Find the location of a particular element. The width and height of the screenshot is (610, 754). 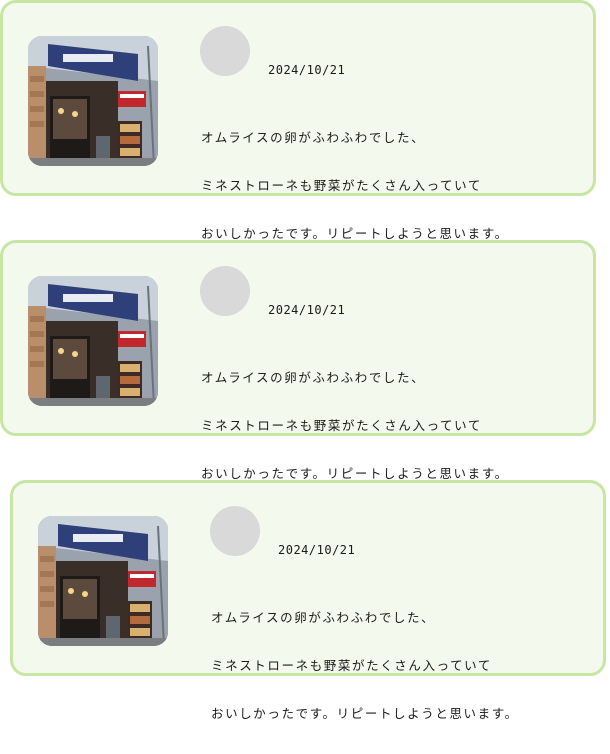

review-comment-line: おいしかったです。リピートしようと思います。 is located at coordinates (365, 713).